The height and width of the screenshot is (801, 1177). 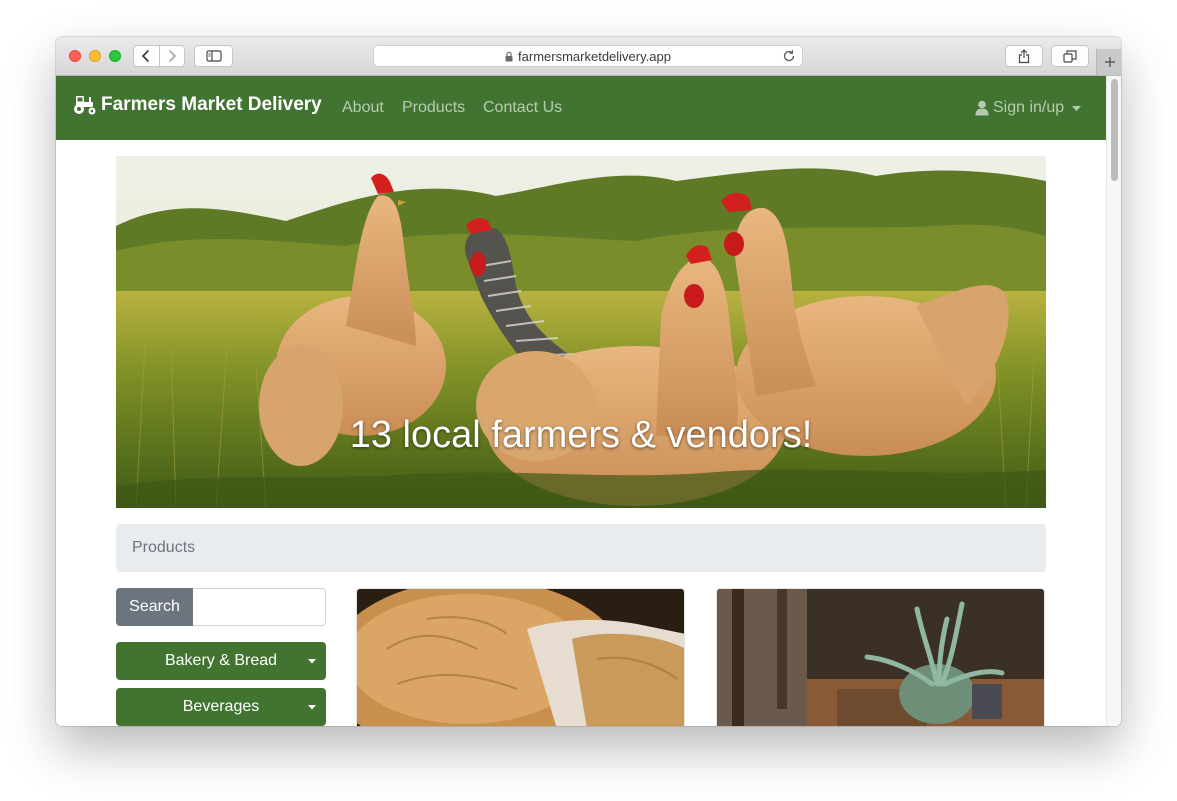 I want to click on back-icon, so click(x=146, y=56).